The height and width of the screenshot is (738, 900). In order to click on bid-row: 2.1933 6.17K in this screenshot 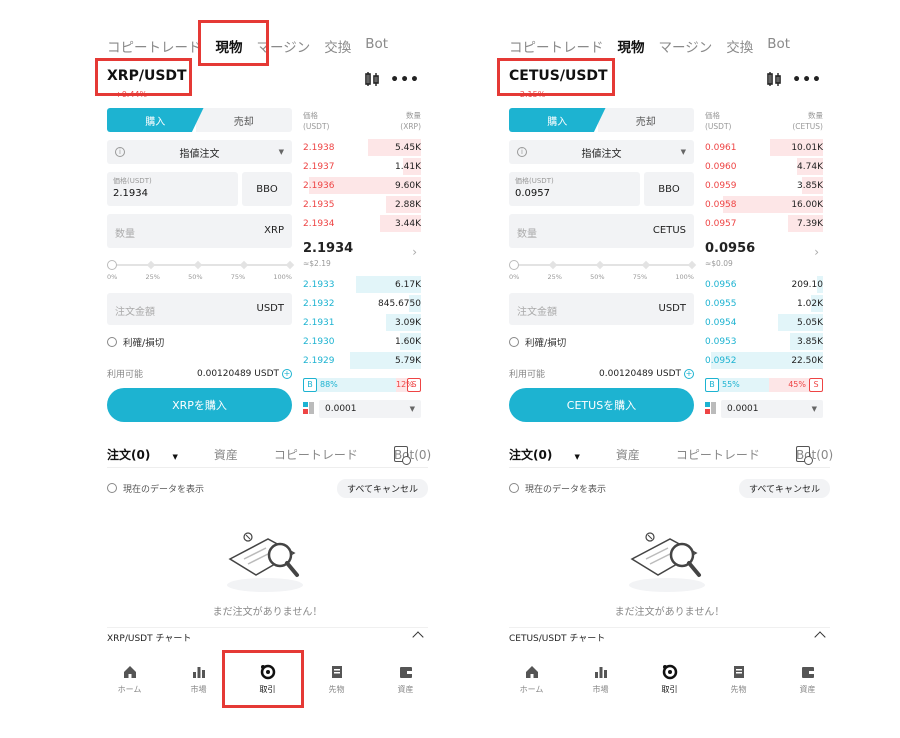, I will do `click(362, 284)`.